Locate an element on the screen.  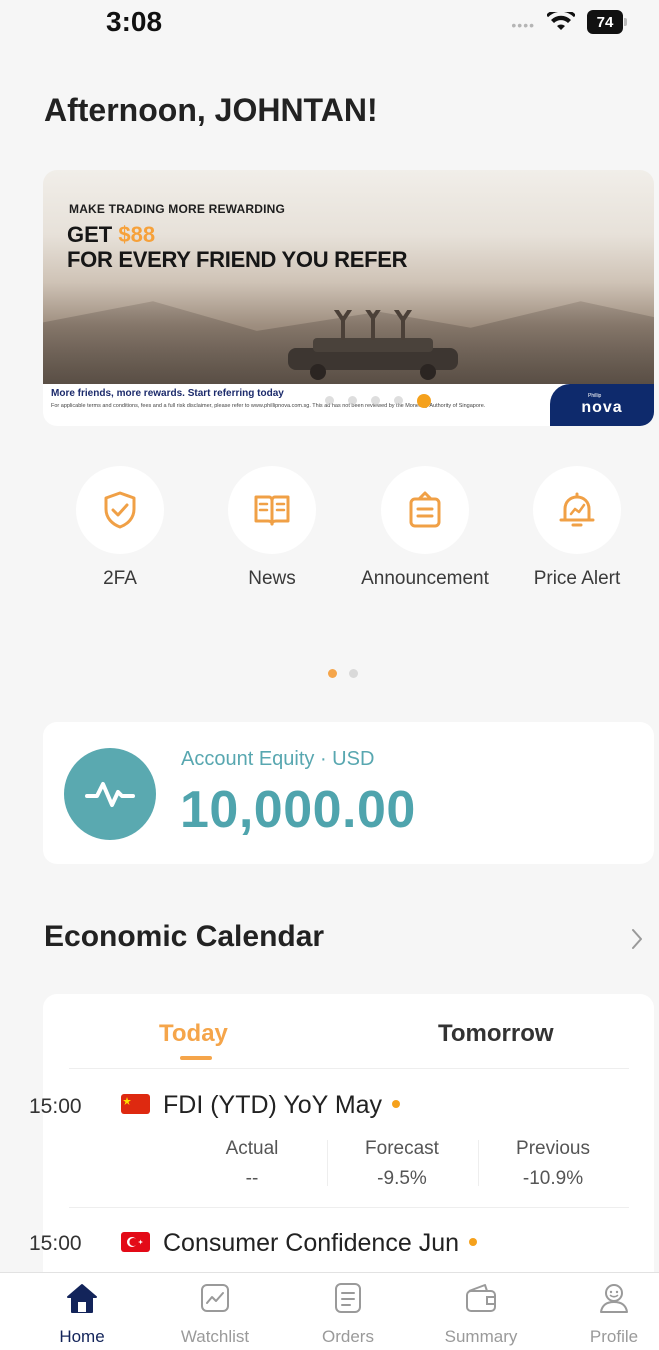
banner-headline-line1: GET $88 is located at coordinates (111, 235).